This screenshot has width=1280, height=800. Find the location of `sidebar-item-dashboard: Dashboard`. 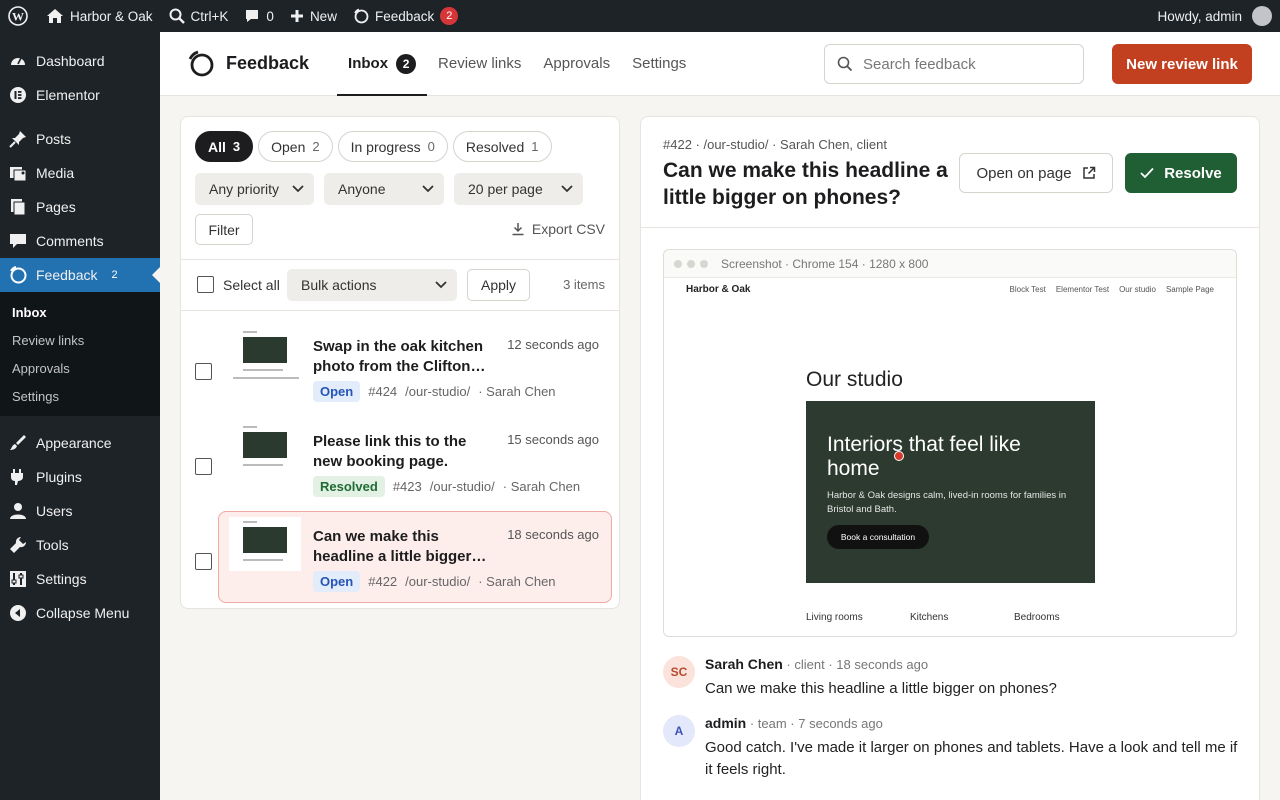

sidebar-item-dashboard: Dashboard is located at coordinates (80, 61).